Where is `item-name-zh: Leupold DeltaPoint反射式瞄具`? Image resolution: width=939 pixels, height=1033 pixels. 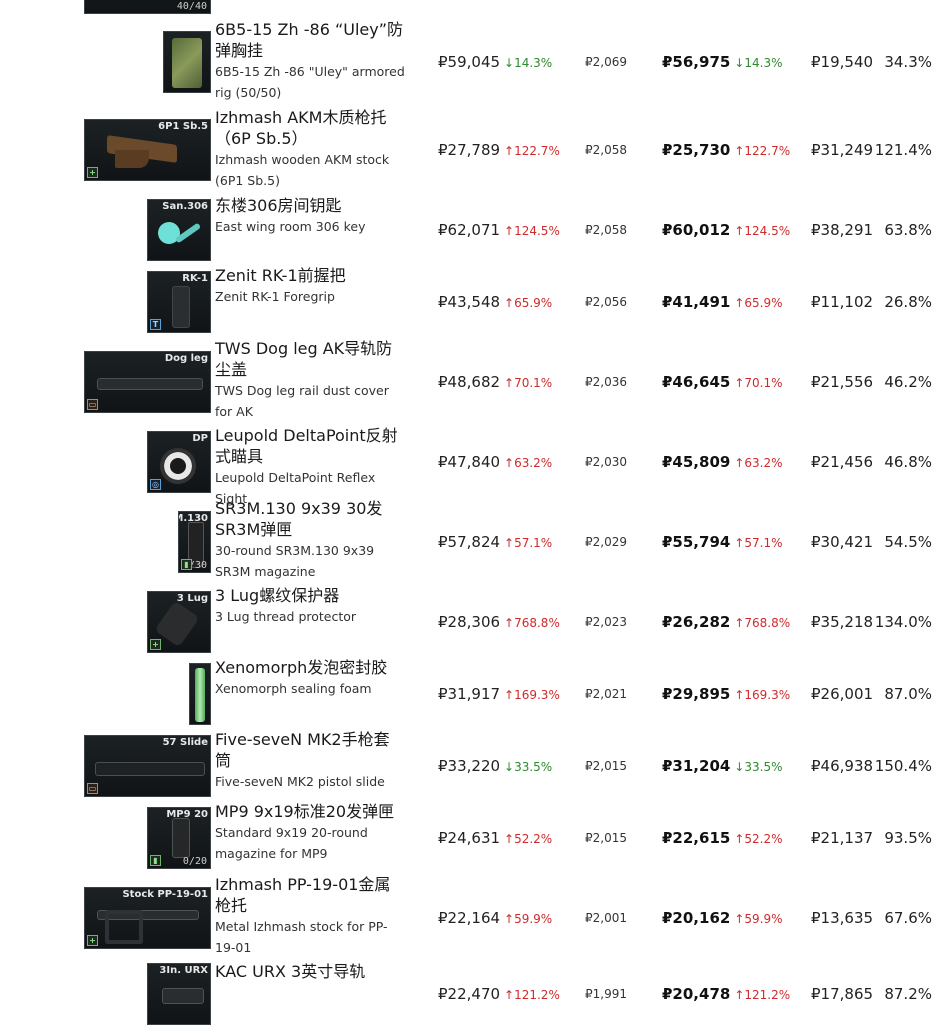
item-name-zh: Leupold DeltaPoint反射式瞄具 is located at coordinates (306, 446).